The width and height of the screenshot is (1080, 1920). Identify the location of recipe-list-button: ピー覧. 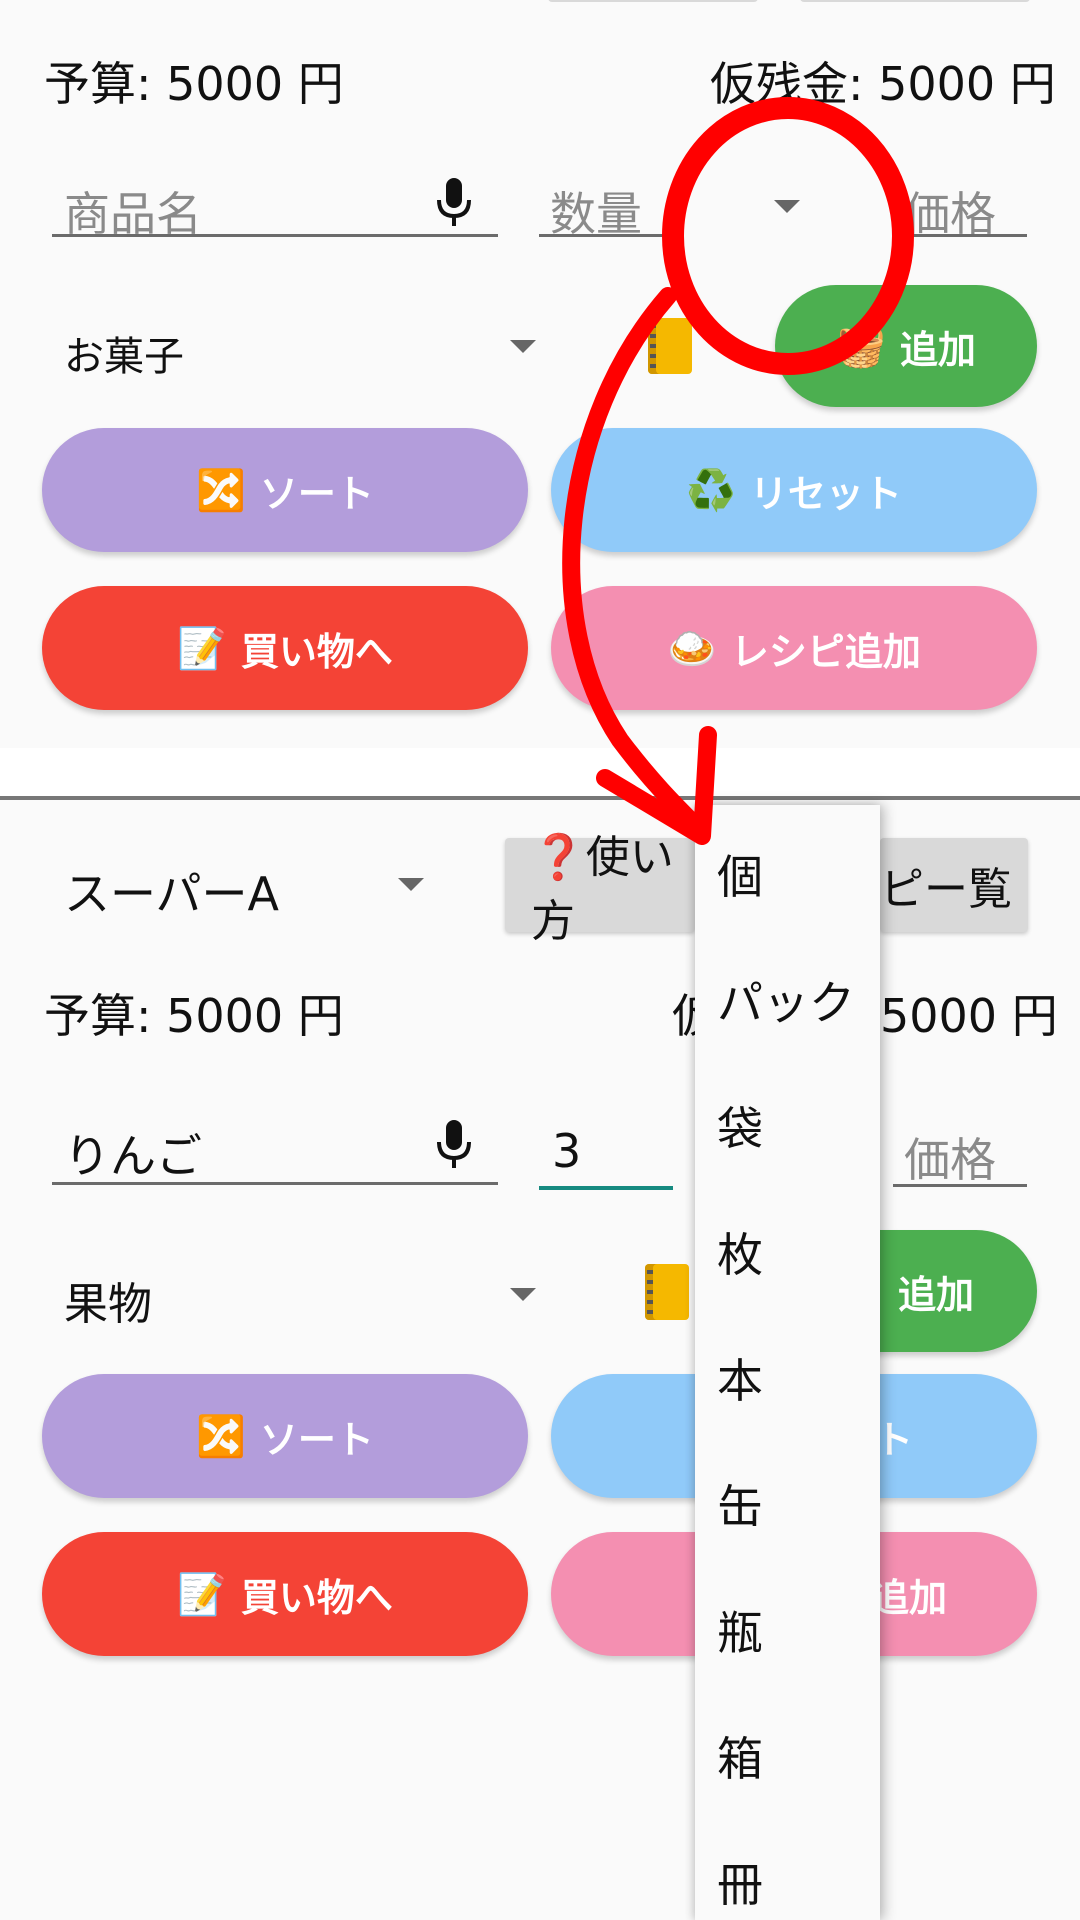
(954, 885).